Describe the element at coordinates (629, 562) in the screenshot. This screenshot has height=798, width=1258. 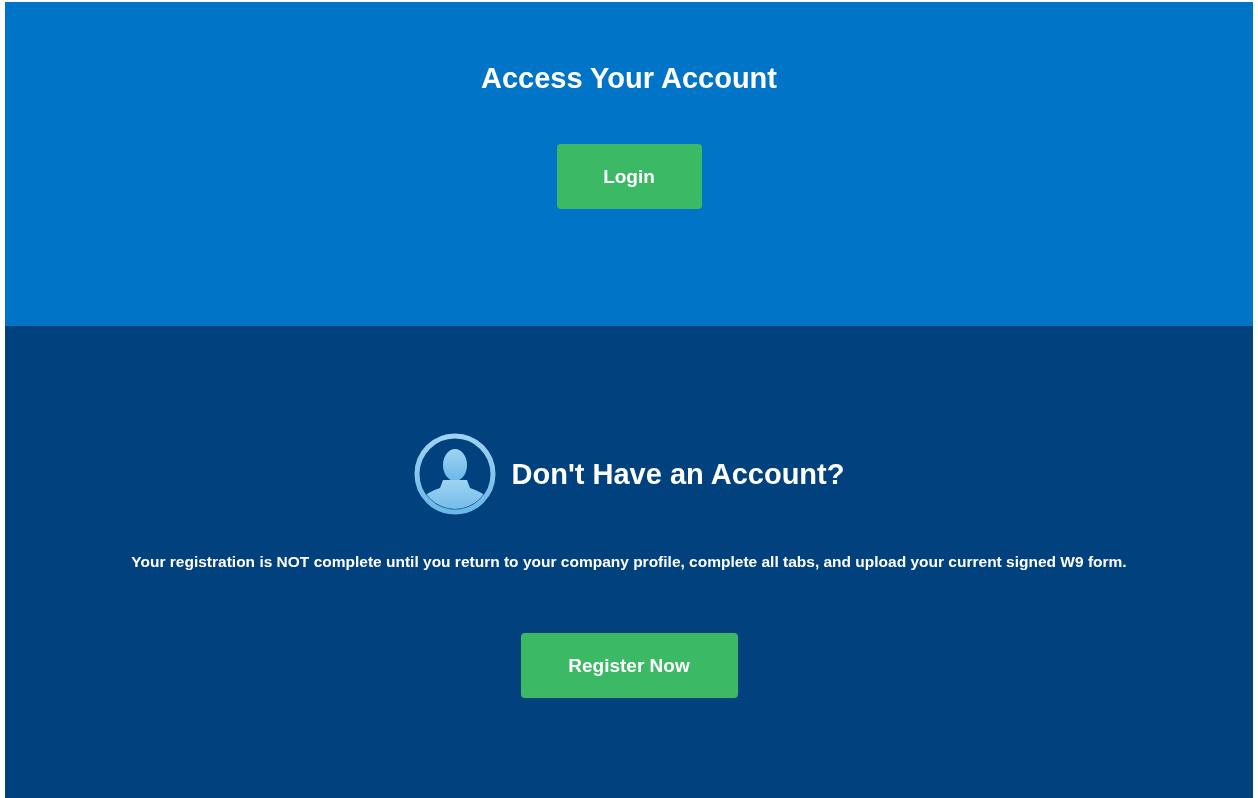
I see `registration-notice: Your registration is NOT complete until you return to your company profile, complete all tabs, and upload your current signed W9 form.` at that location.